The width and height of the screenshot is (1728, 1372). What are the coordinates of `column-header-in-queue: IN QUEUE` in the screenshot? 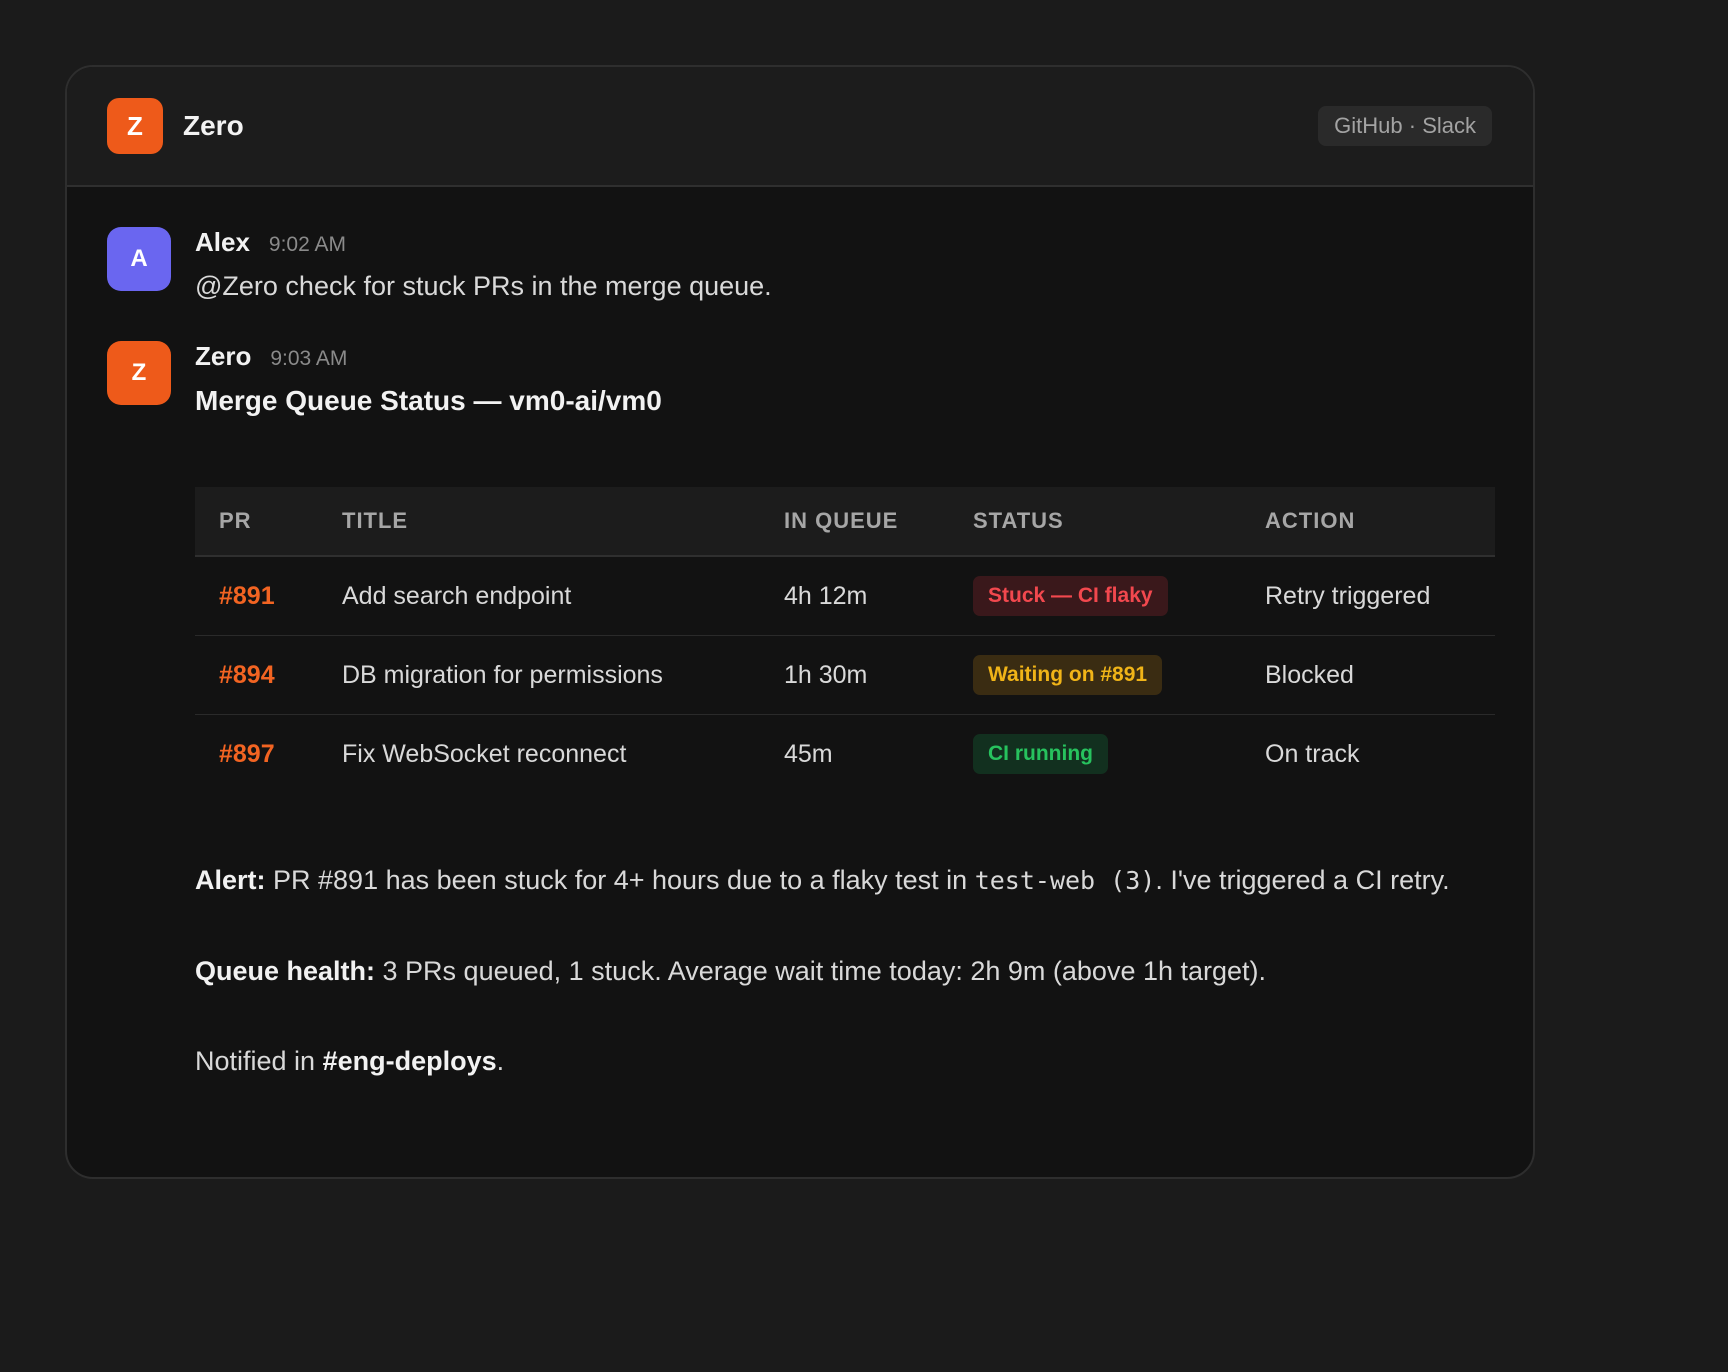 It's located at (854, 522).